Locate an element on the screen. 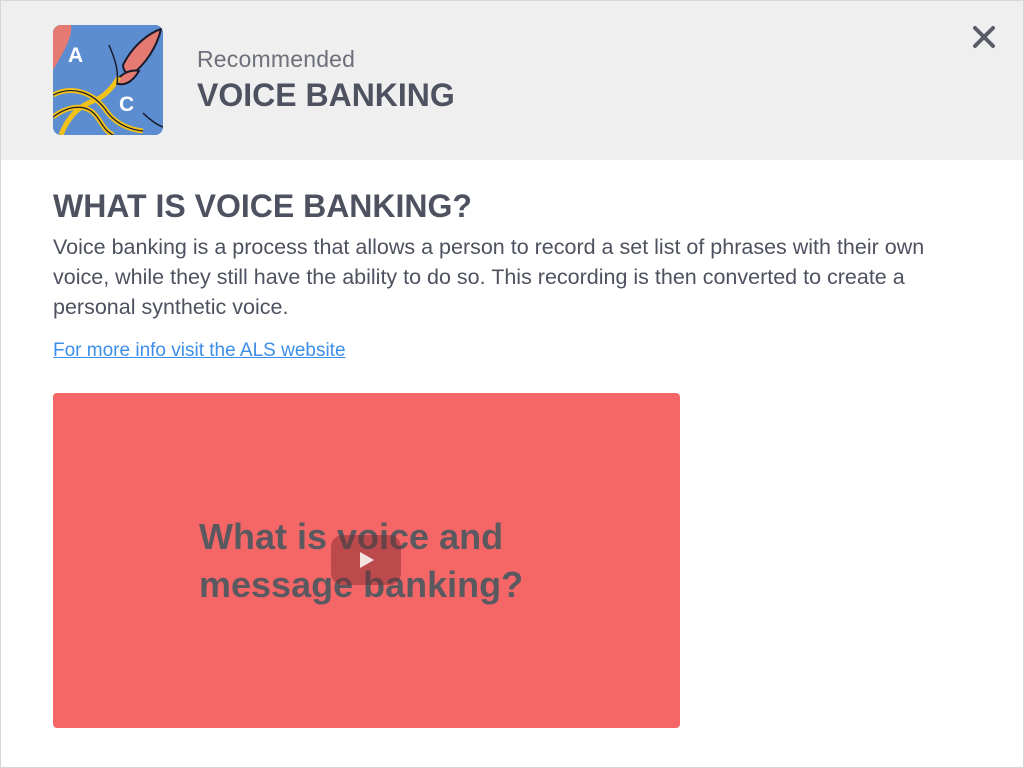  video-title: What is voice and message banking? is located at coordinates (361, 560).